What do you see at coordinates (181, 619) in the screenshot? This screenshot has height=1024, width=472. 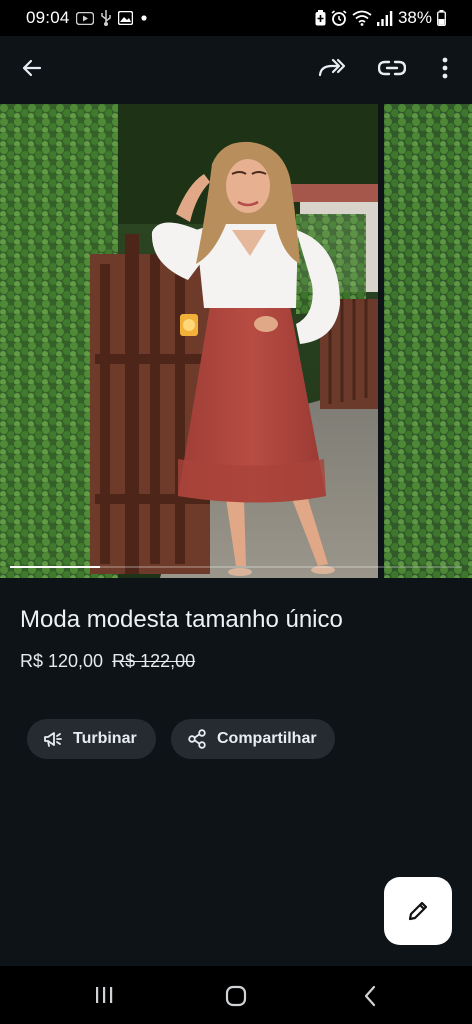 I see `product-title: Moda modesta tamanho único` at bounding box center [181, 619].